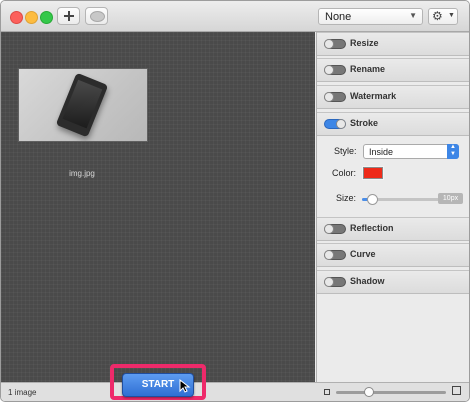 The image size is (470, 402). What do you see at coordinates (235, 391) in the screenshot?
I see `status-bar: 1 image` at bounding box center [235, 391].